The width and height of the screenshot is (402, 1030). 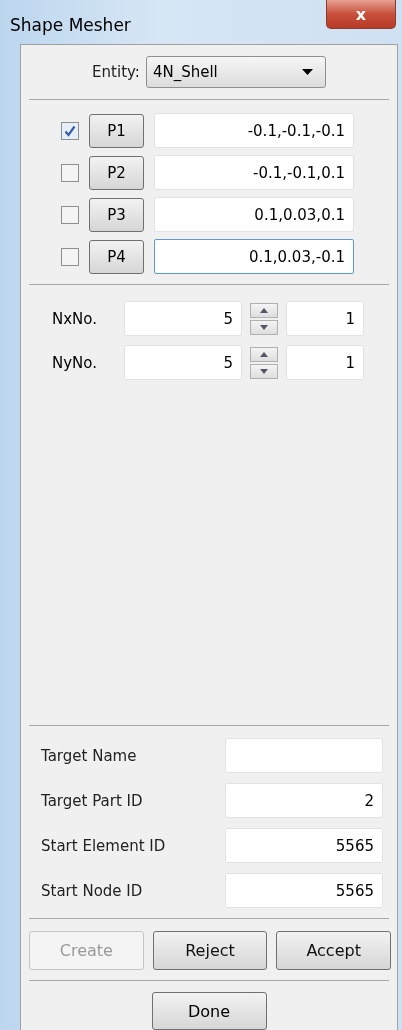 I want to click on point-button: P2, so click(x=116, y=172).